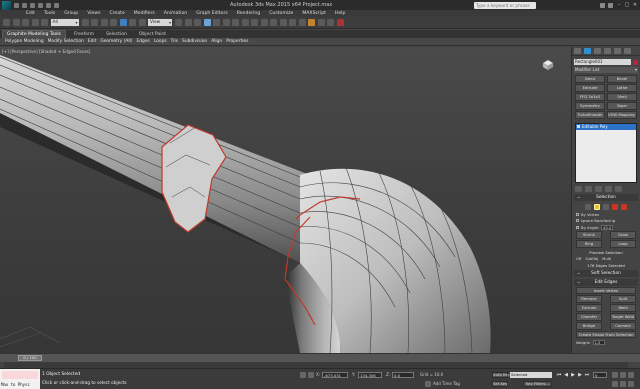 The height and width of the screenshot is (389, 640). Describe the element at coordinates (590, 88) in the screenshot. I see `modifier-extrude-button: Extrude` at that location.